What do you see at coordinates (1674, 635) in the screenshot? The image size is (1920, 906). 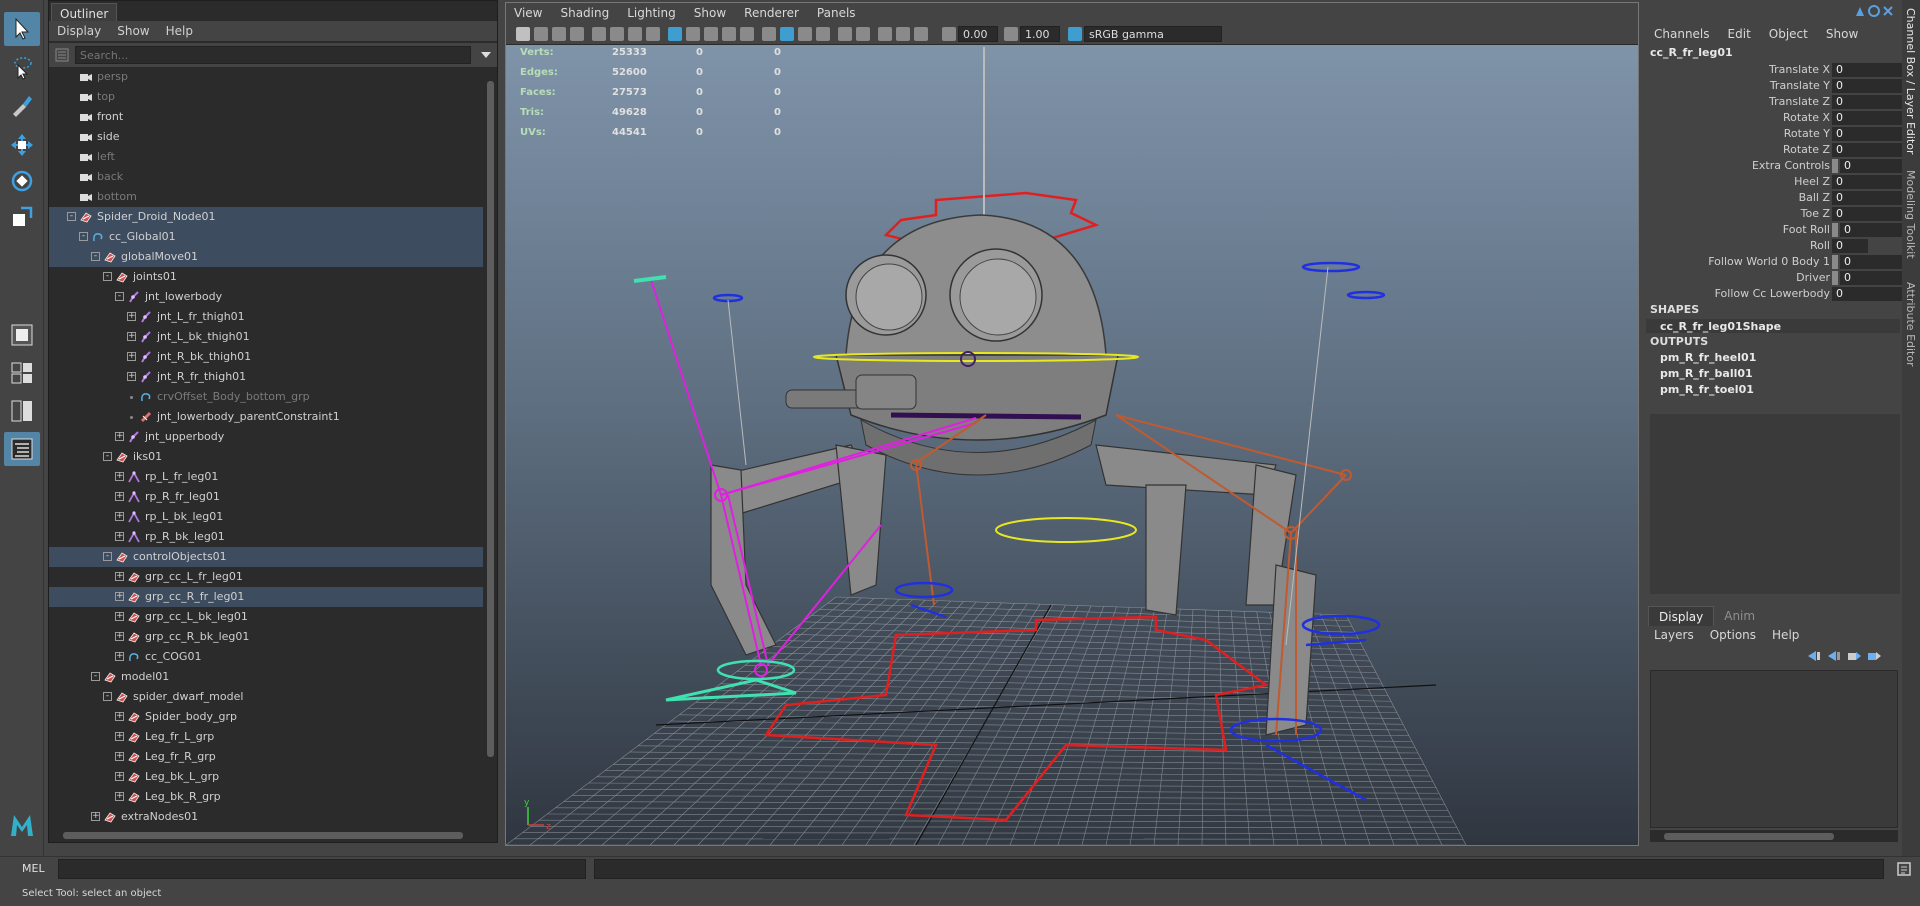 I see `layer-menu-layers: Layers` at bounding box center [1674, 635].